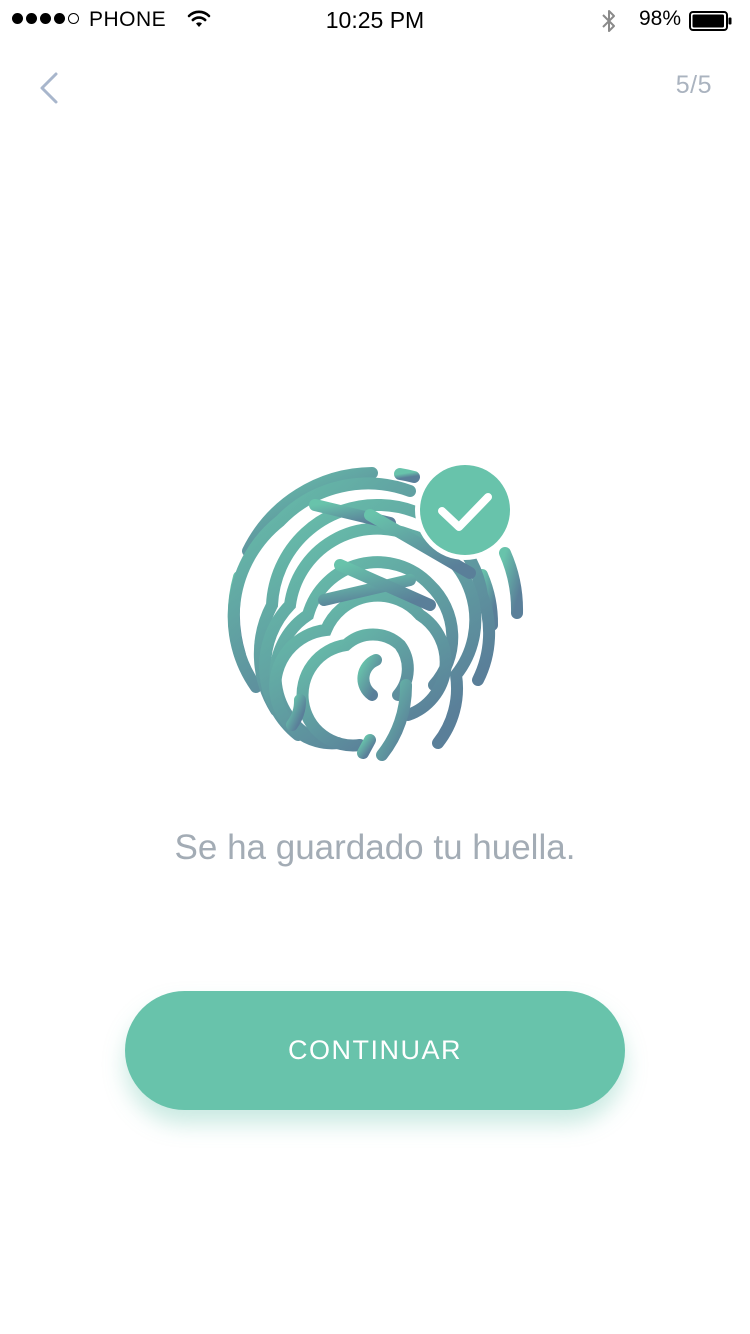 The width and height of the screenshot is (750, 1334). I want to click on back-button, so click(50, 86).